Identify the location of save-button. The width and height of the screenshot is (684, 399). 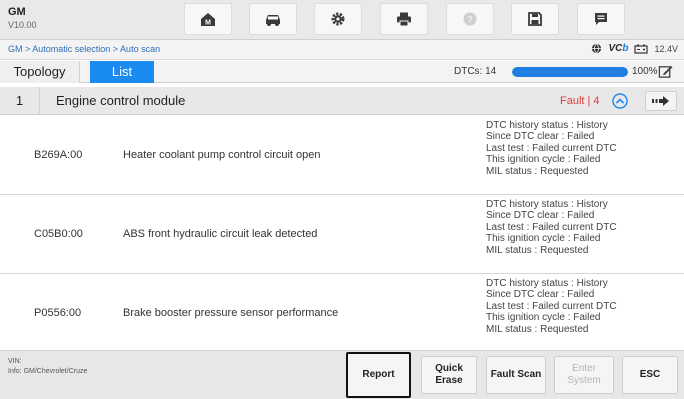
(535, 19).